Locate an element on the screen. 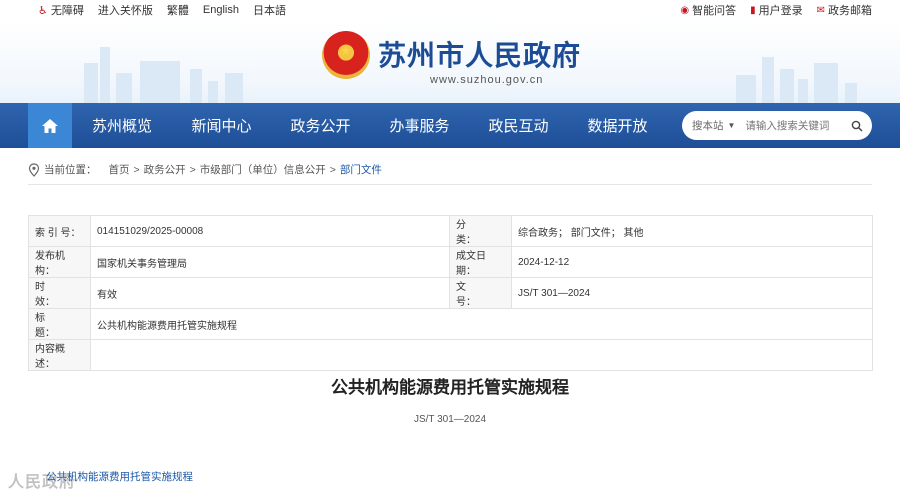 This screenshot has height=495, width=900. breadcrumb-home: 首页 is located at coordinates (119, 169).